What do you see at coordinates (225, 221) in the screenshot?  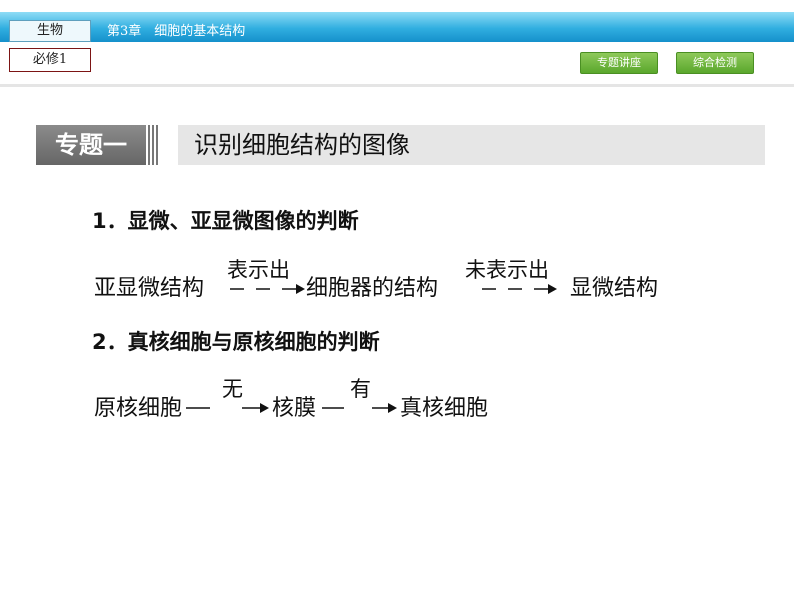 I see `section1-heading: 1．显微、亚显微图像的判断` at bounding box center [225, 221].